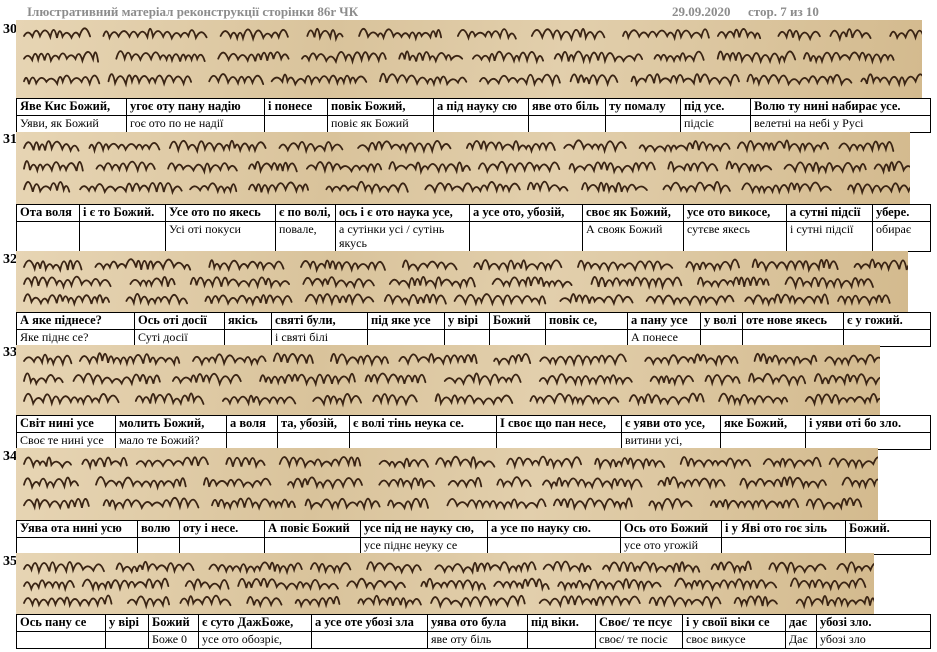 Image resolution: width=937 pixels, height=652 pixels. Describe the element at coordinates (841, 124) in the screenshot. I see `translation-cell: велетні на небі у Русі` at that location.